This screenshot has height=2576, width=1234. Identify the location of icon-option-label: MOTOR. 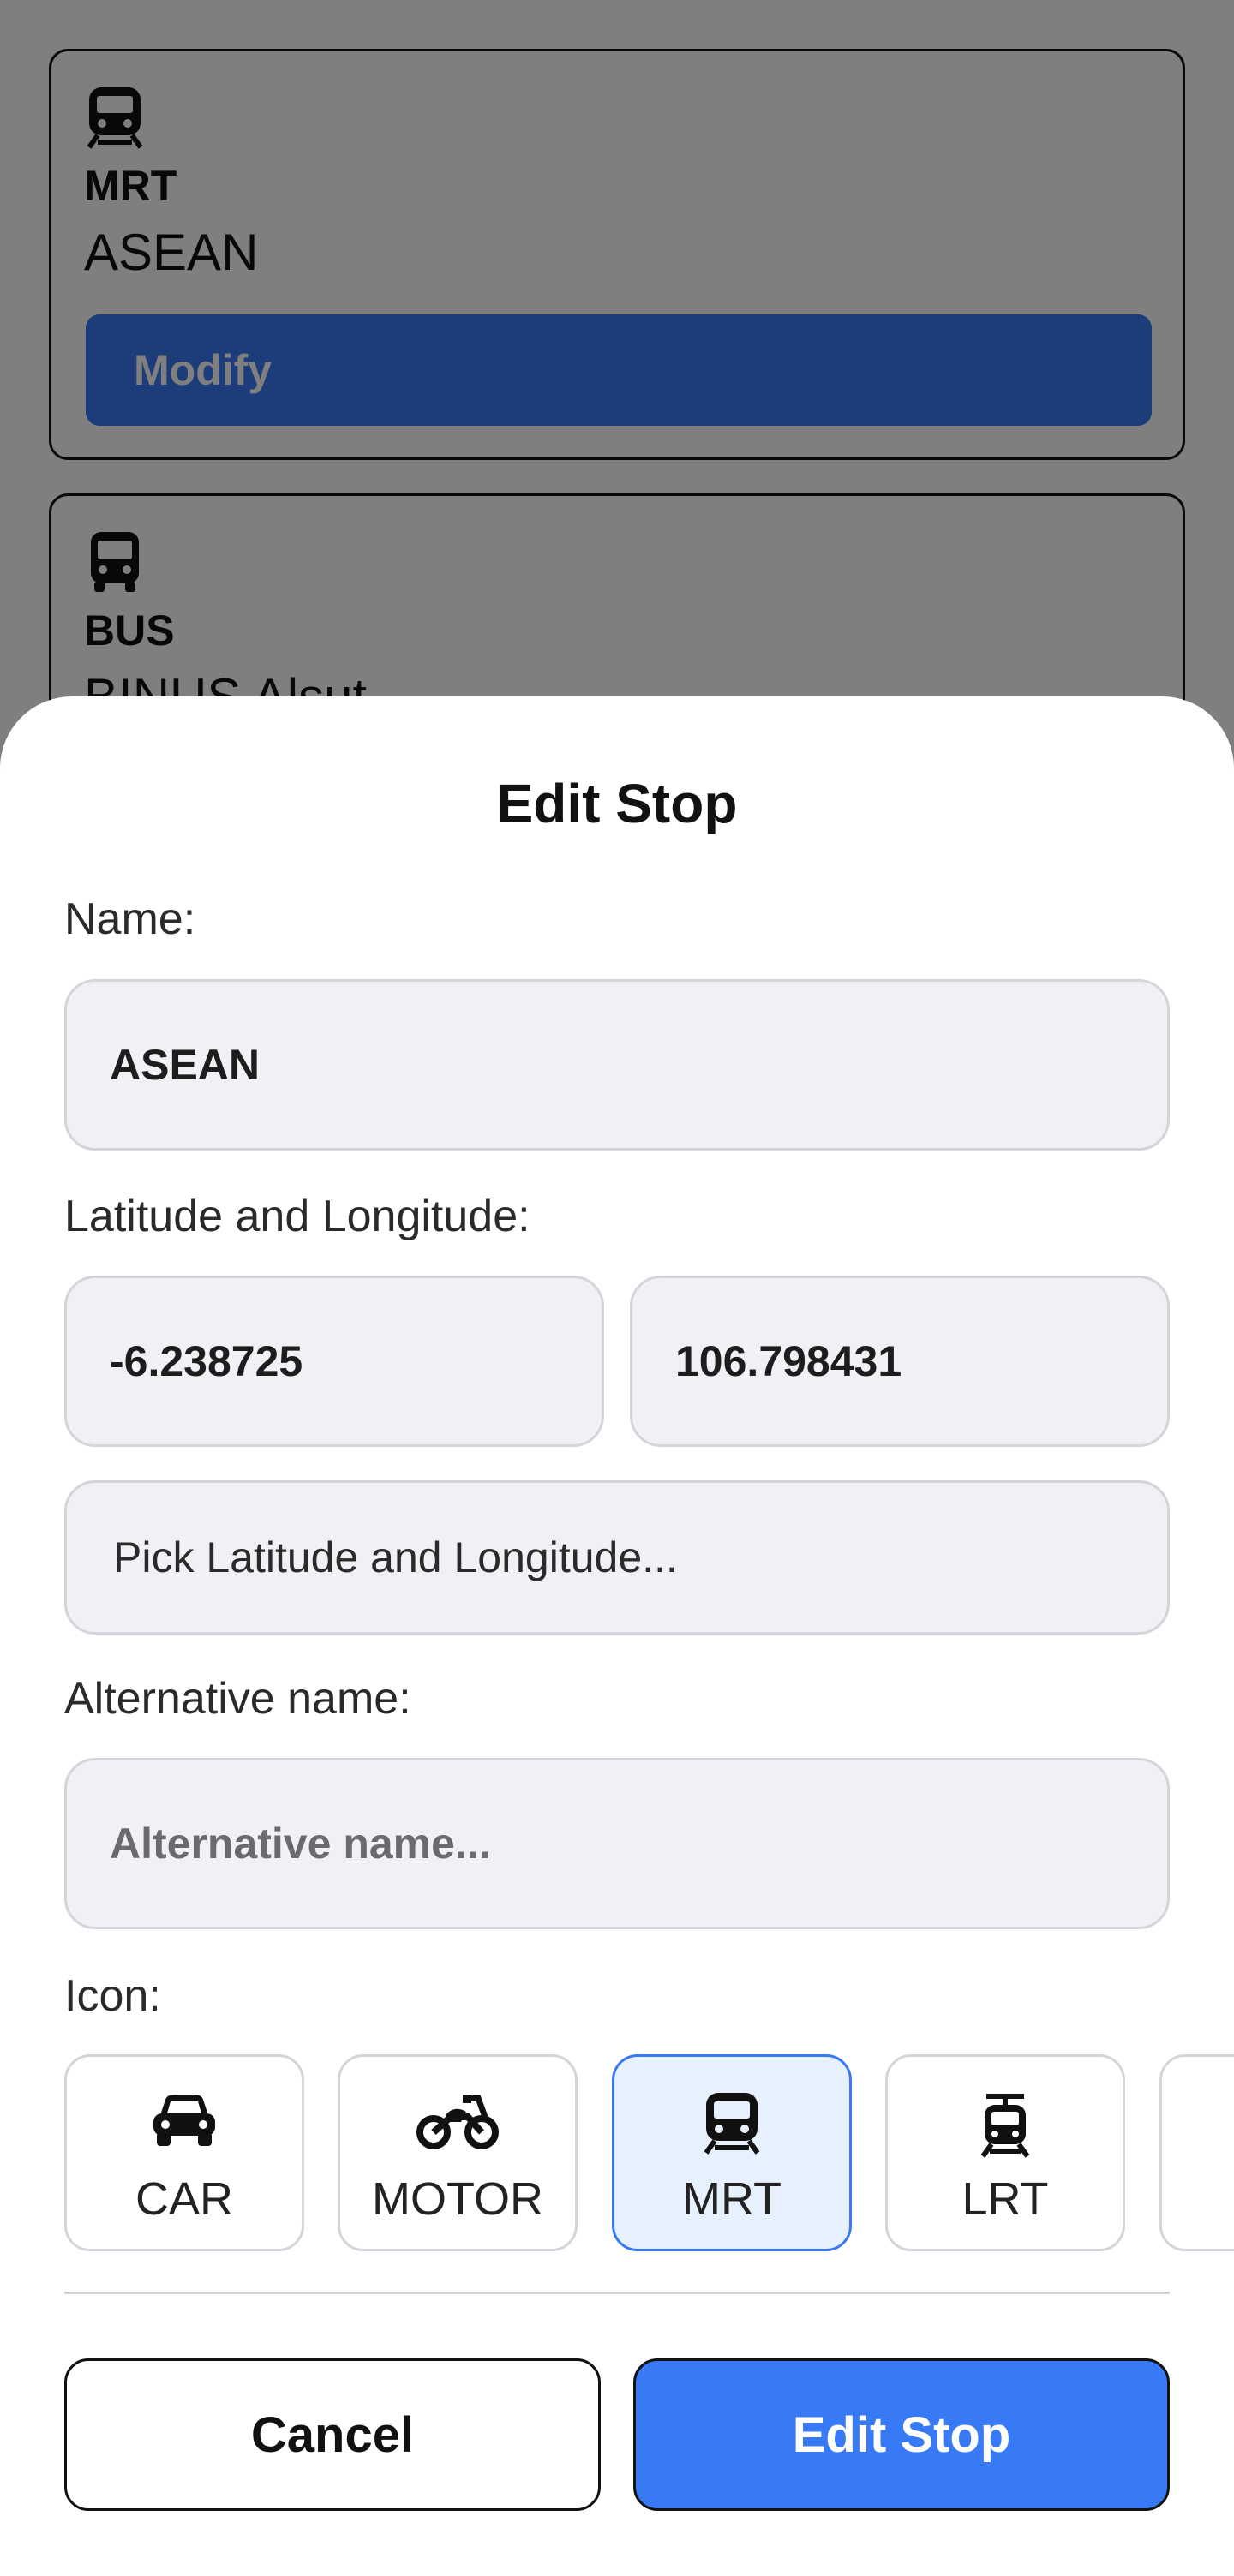
(457, 2199).